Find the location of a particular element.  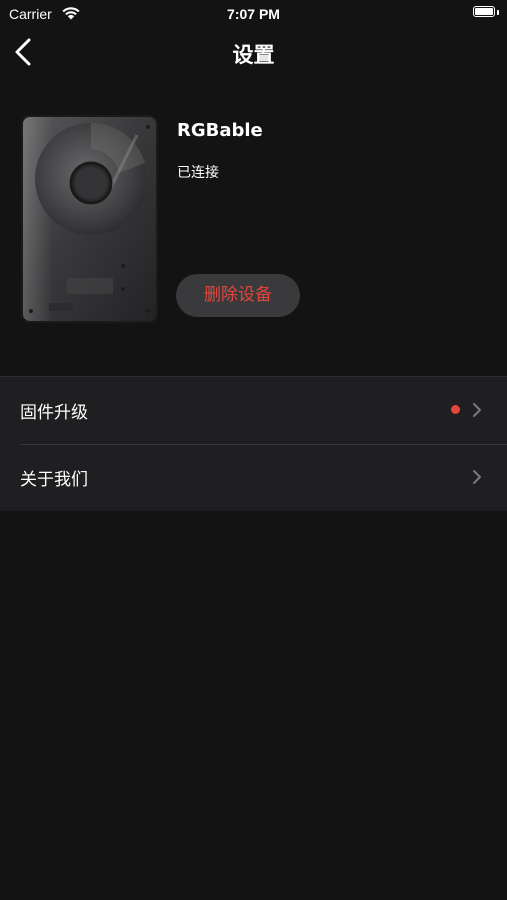

status-bar: Carrier 7:07 PM is located at coordinates (253, 14).